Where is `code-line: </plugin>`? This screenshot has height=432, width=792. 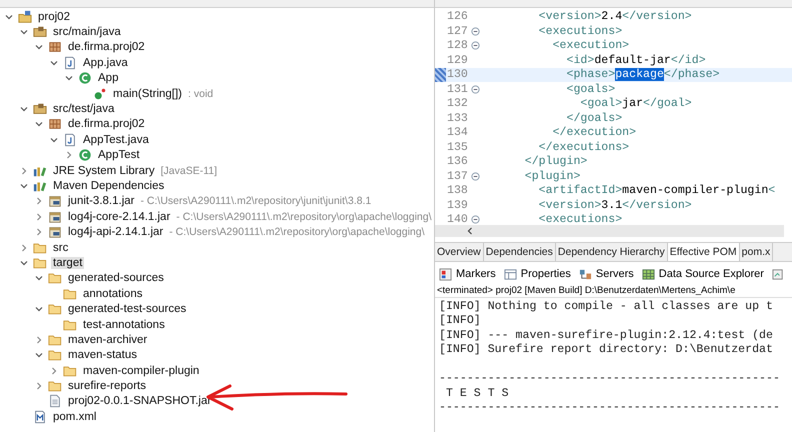
code-line: </plugin> is located at coordinates (556, 161).